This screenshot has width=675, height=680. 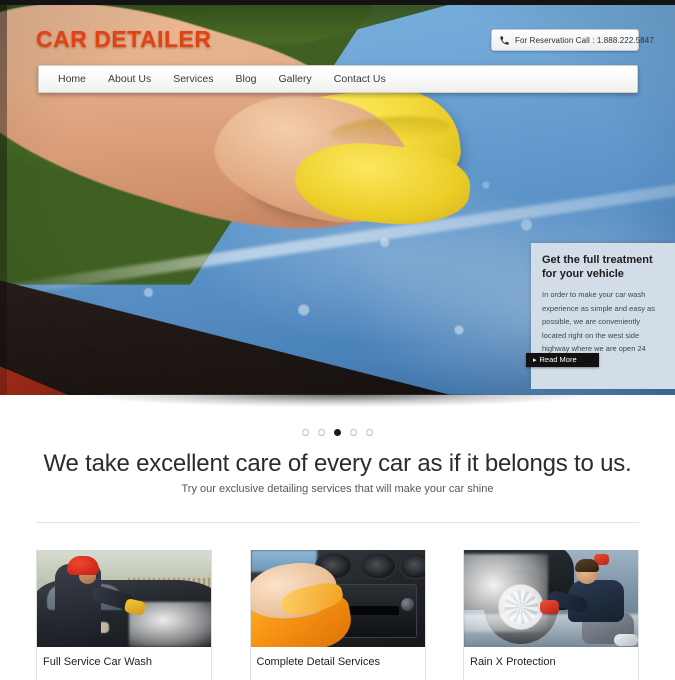 What do you see at coordinates (584, 40) in the screenshot?
I see `reservation-phone-text: For Reservation Call : 1.888.222.5847` at bounding box center [584, 40].